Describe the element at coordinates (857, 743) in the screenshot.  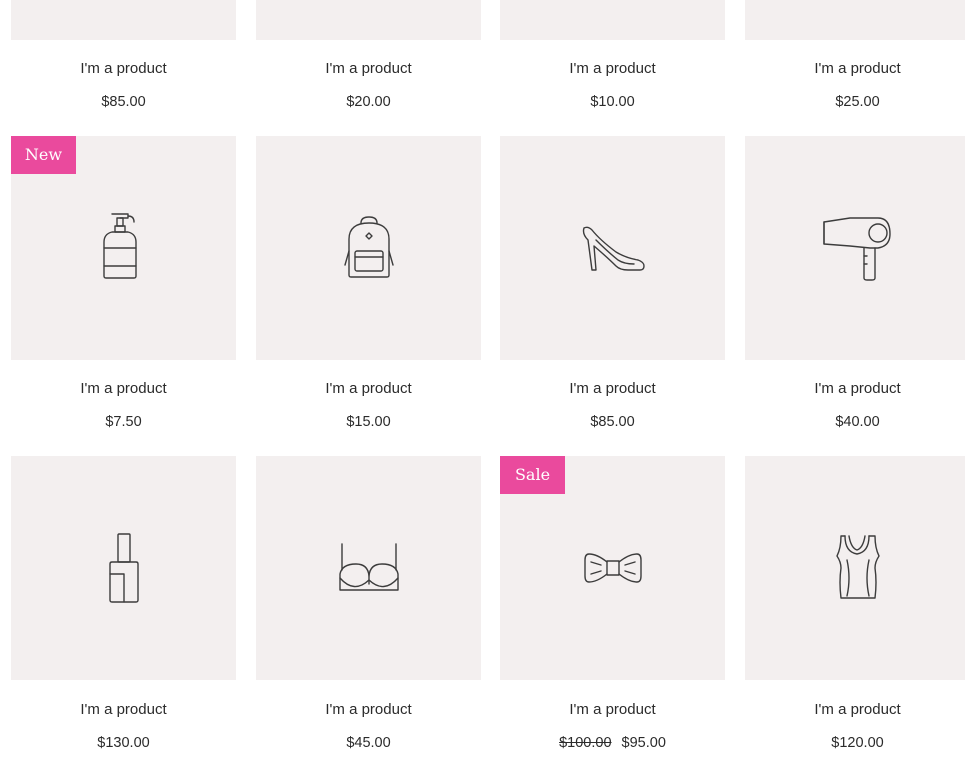
I see `product-price: $120.00` at that location.